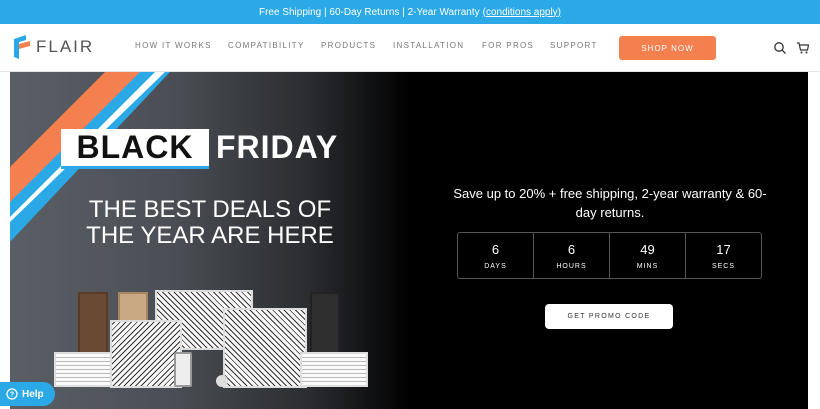 This screenshot has width=820, height=409. Describe the element at coordinates (181, 45) in the screenshot. I see `nav-how-it-works: HOW IT WORKS` at that location.